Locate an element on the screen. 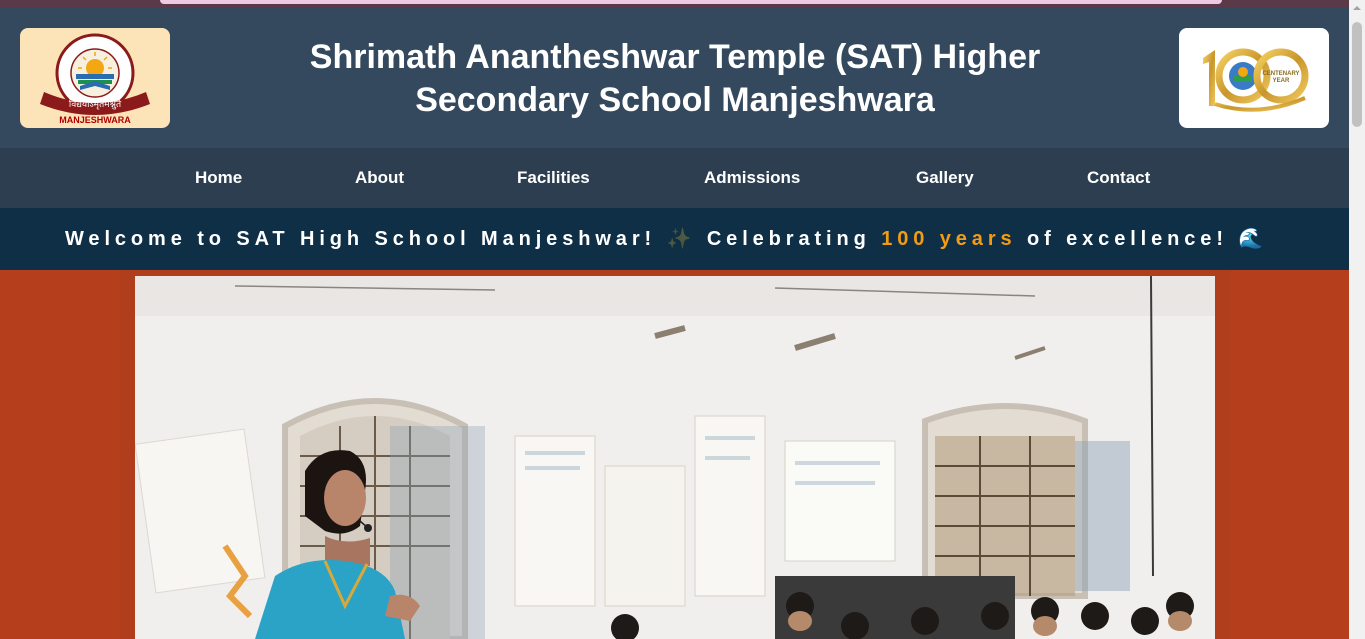 The height and width of the screenshot is (639, 1365). ticker-excellence-text: of excellence! is located at coordinates (1127, 239).